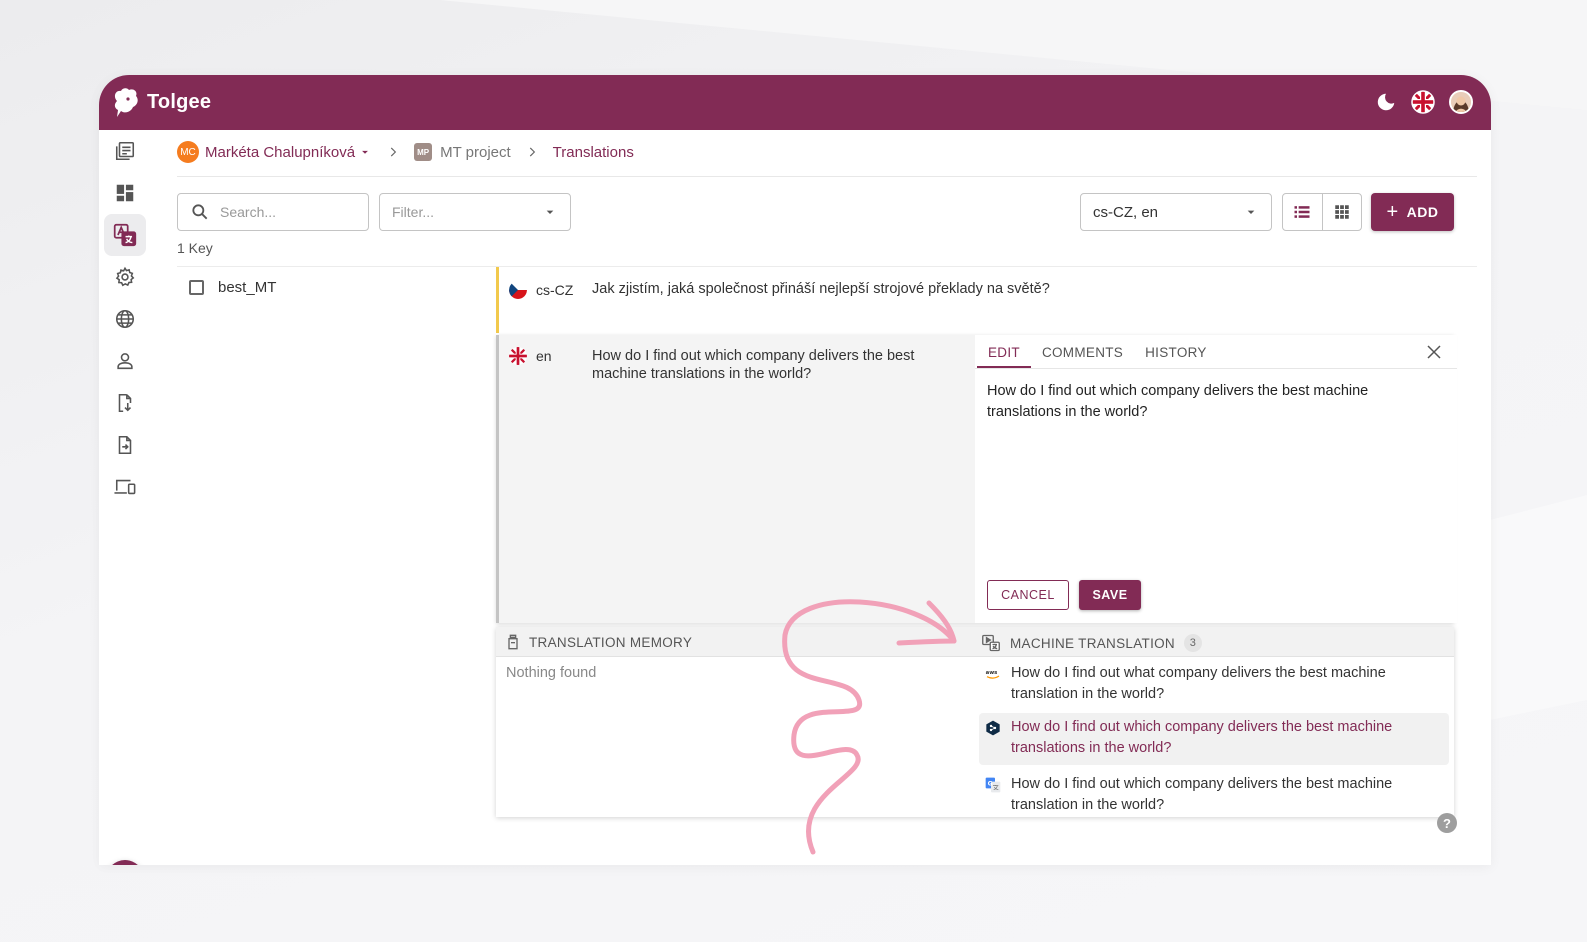  I want to click on sidebar, so click(125, 497).